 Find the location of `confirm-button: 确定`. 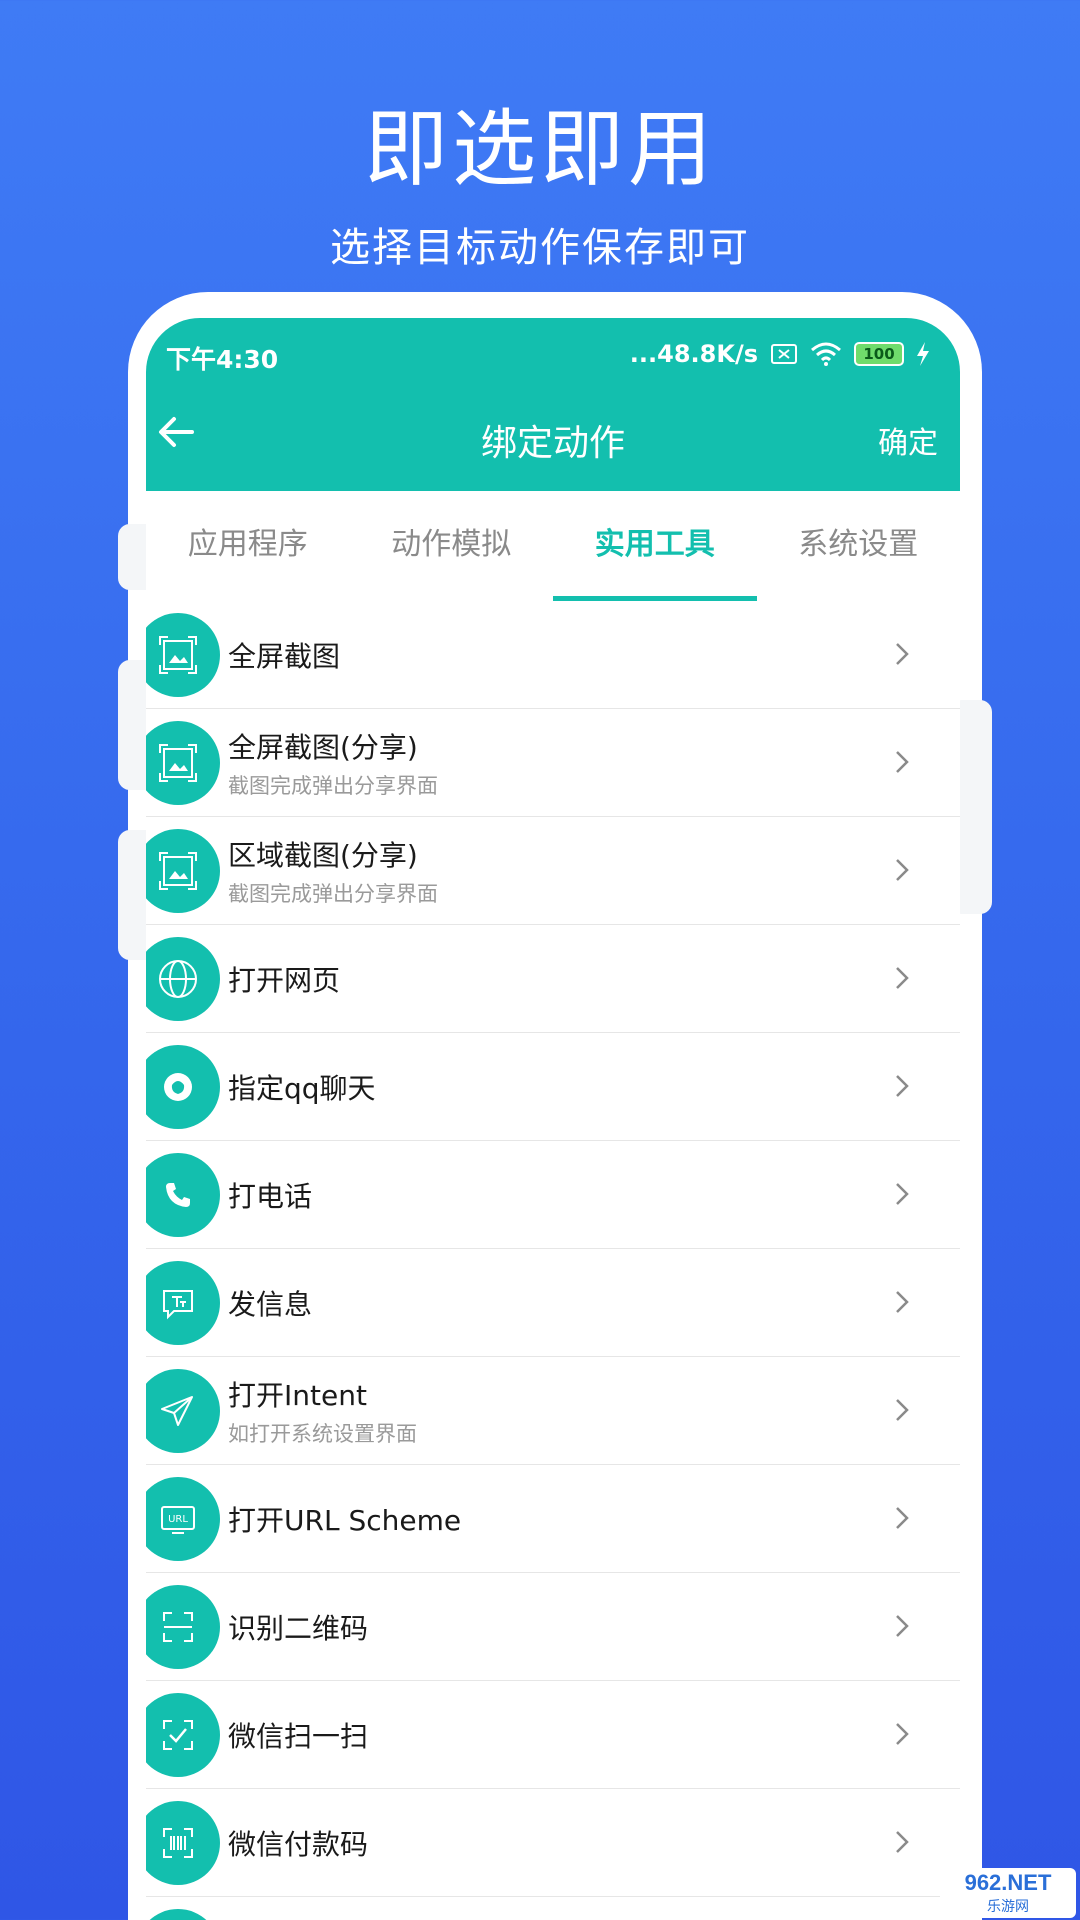

confirm-button: 确定 is located at coordinates (908, 440).